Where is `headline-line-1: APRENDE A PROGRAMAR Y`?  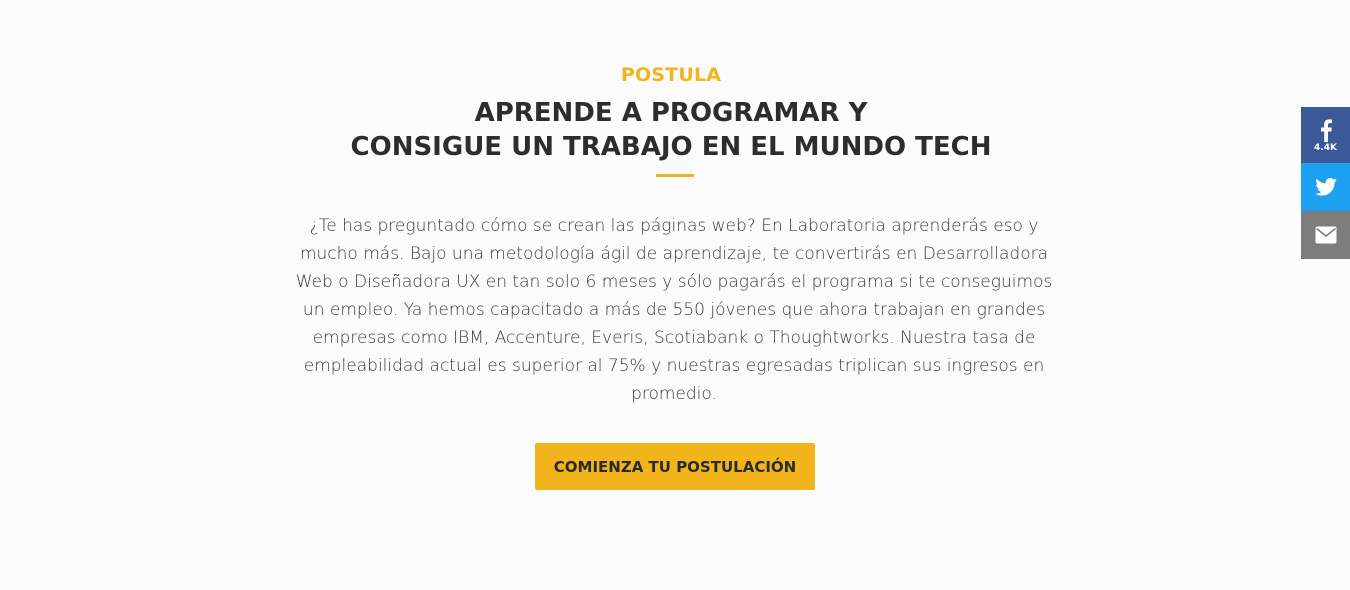
headline-line-1: APRENDE A PROGRAMAR Y is located at coordinates (671, 113).